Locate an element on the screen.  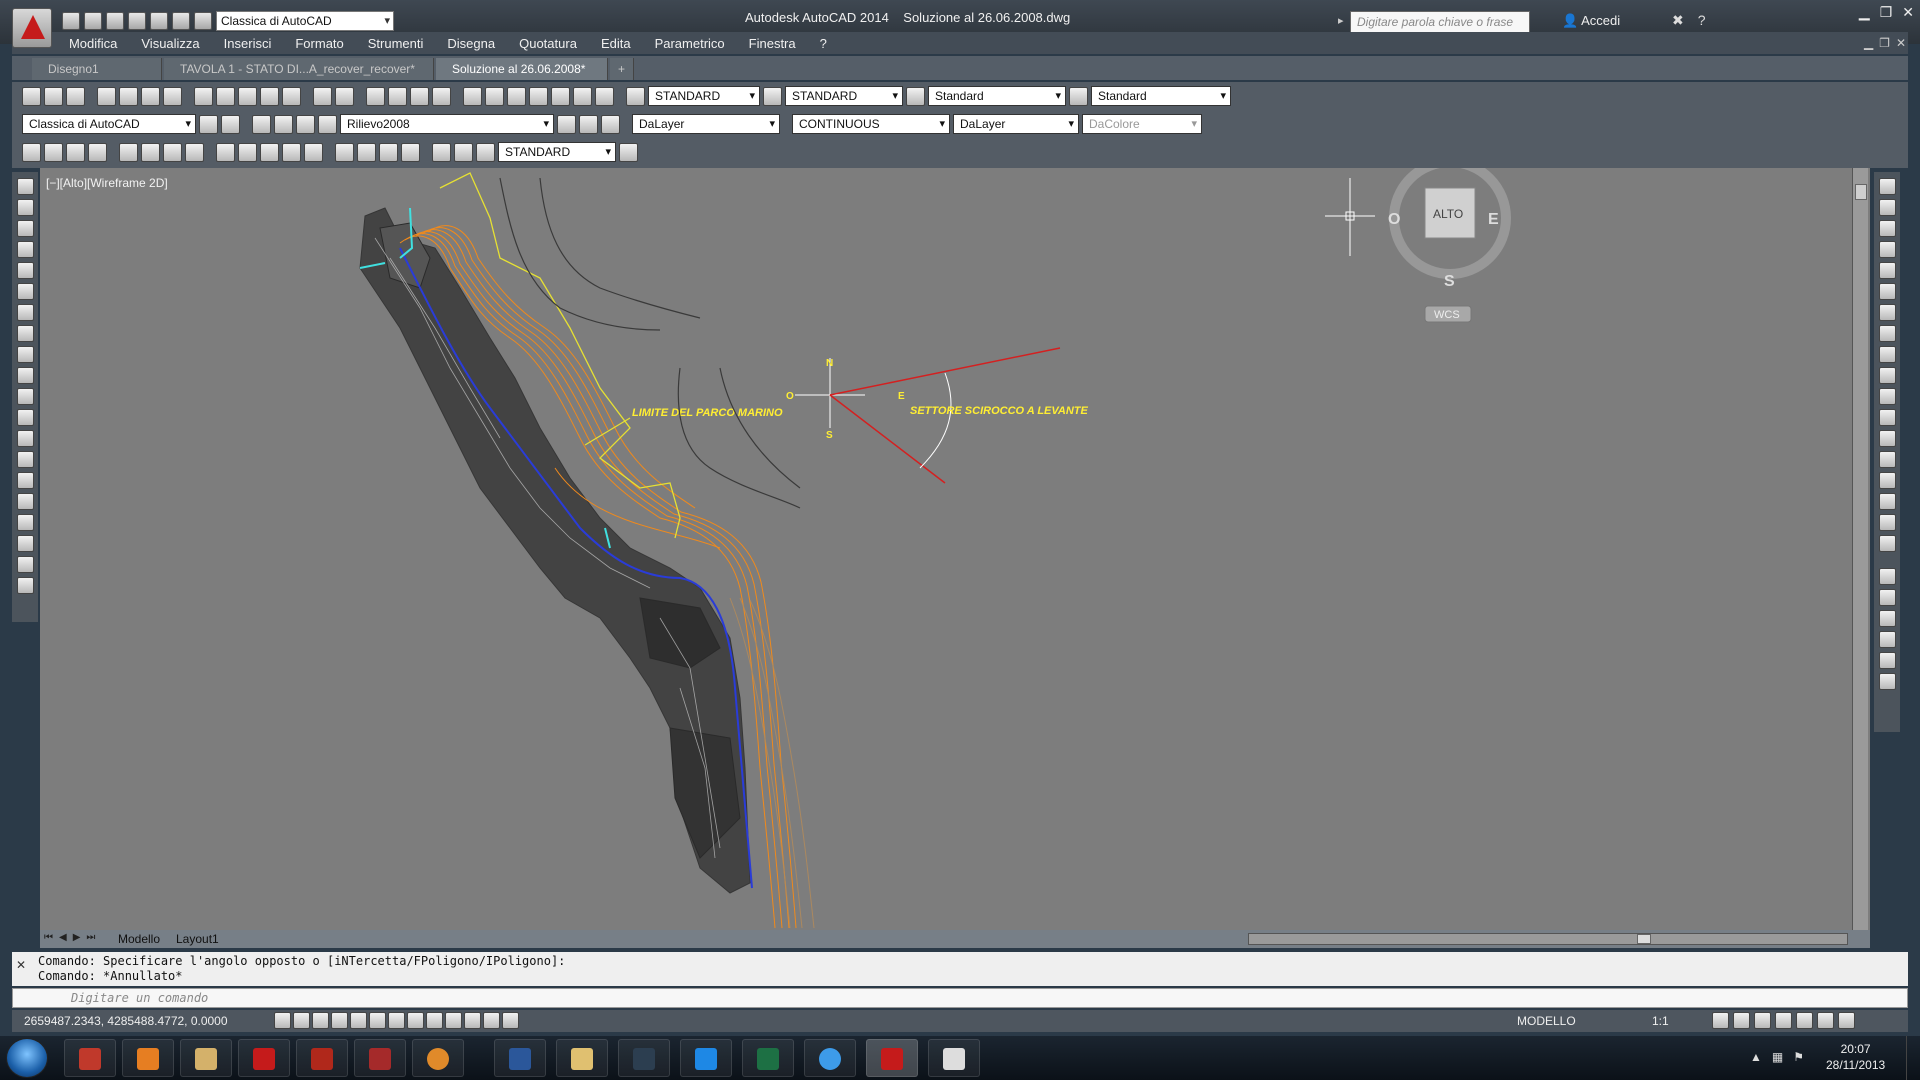
polar-icon is located at coordinates (358, 1020).